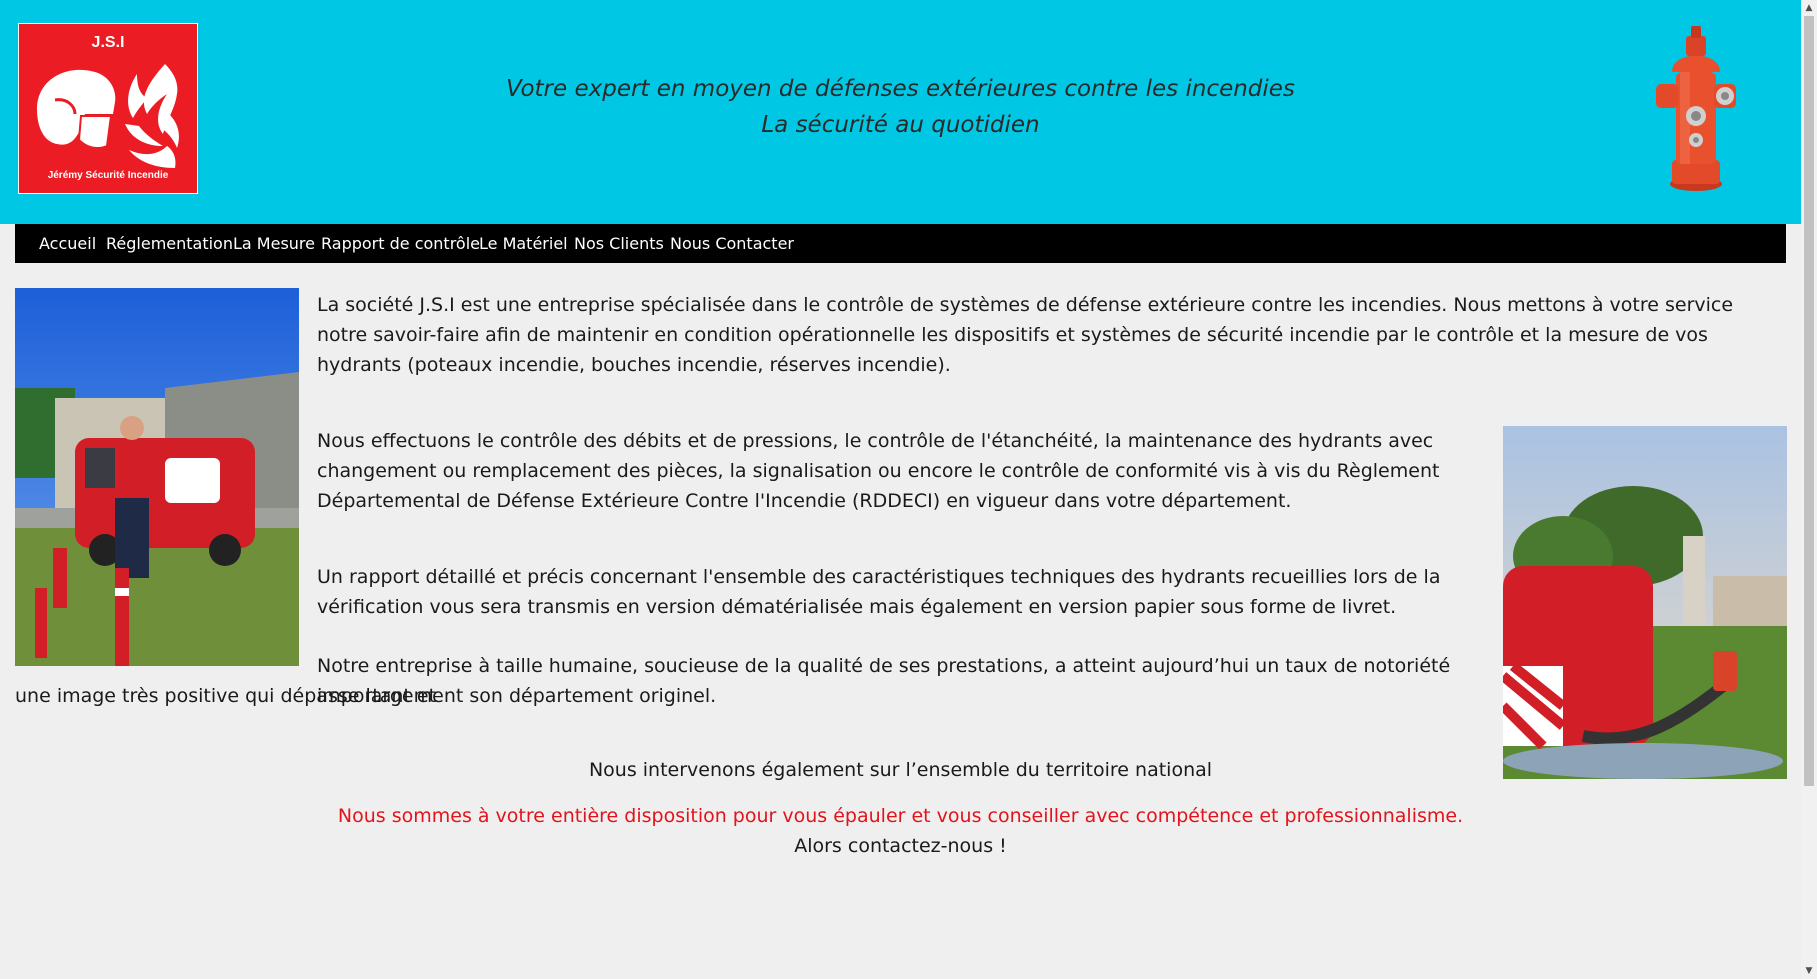 The height and width of the screenshot is (979, 1817). I want to click on logo-subtitle: Jérémy Sécurité Incendie, so click(108, 175).